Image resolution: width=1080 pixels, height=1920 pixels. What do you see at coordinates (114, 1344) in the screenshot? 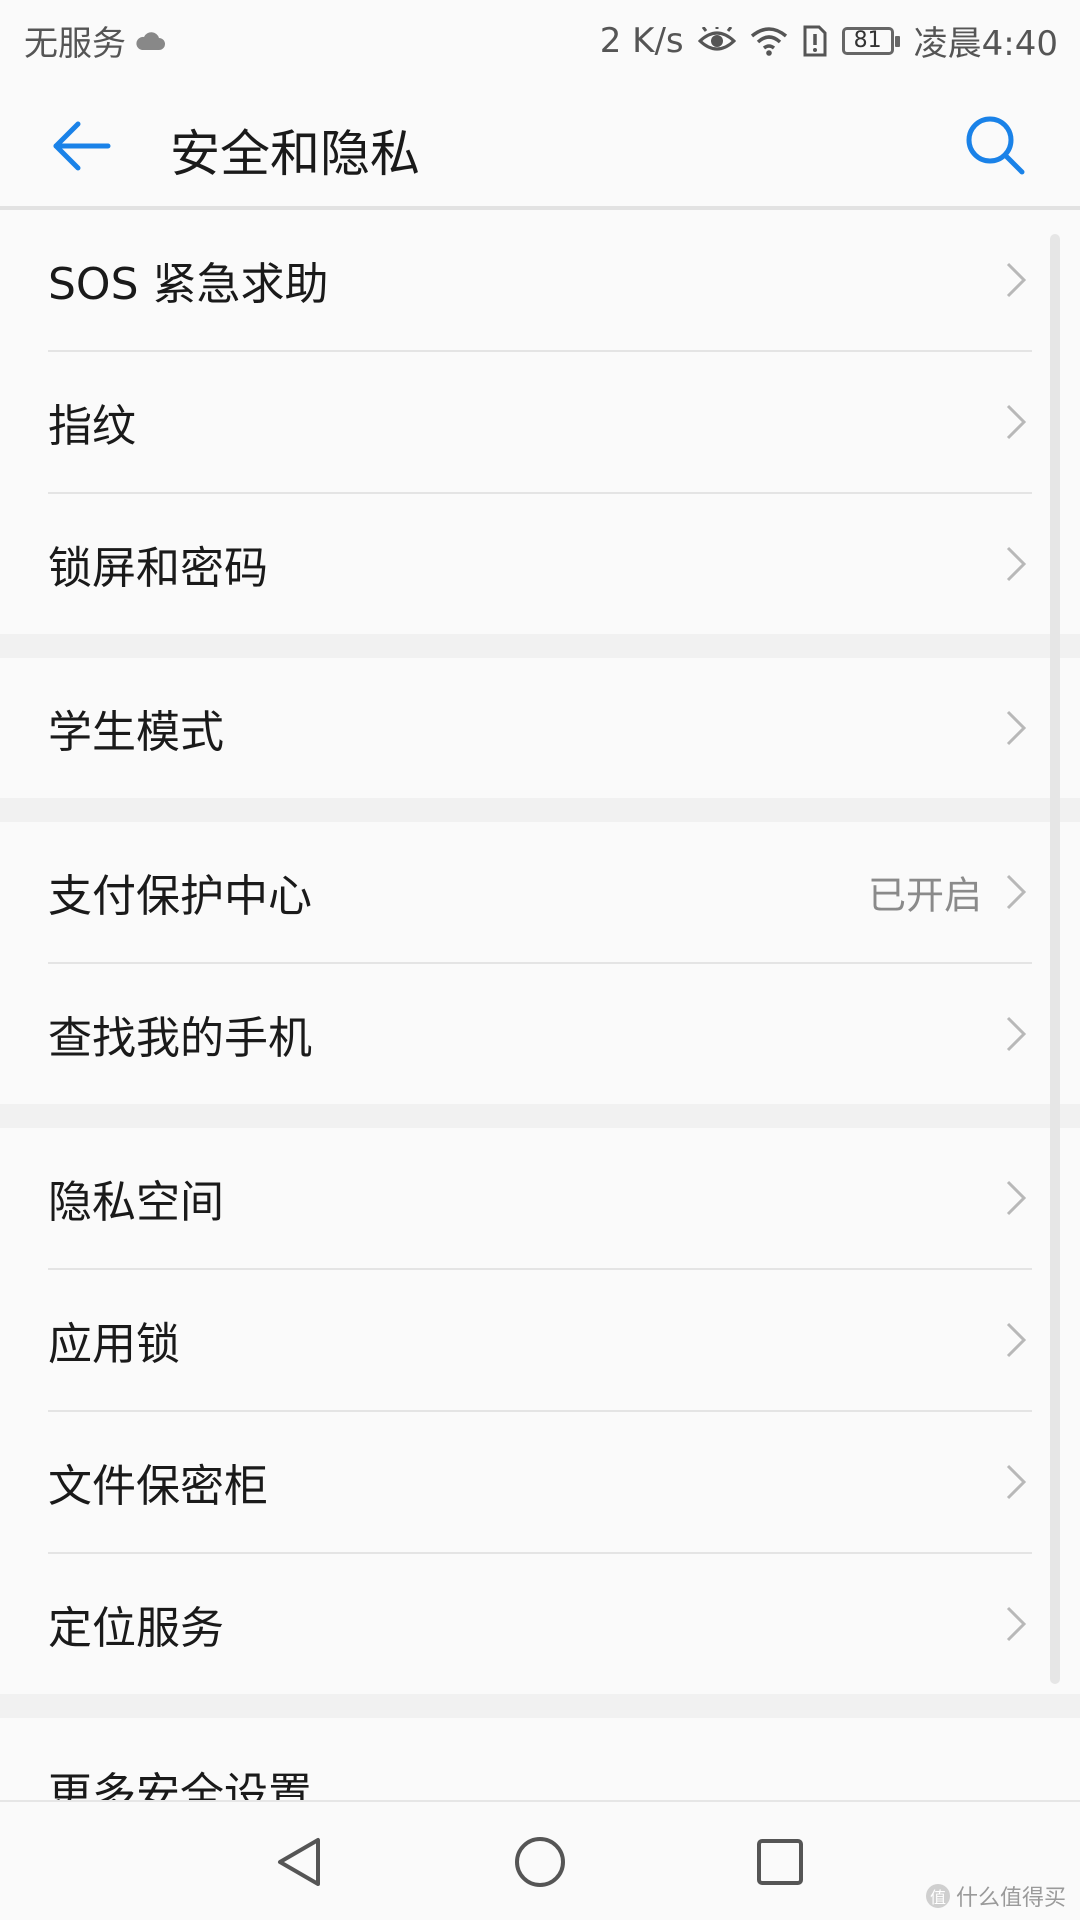
I see `setting-label: 应用锁` at bounding box center [114, 1344].